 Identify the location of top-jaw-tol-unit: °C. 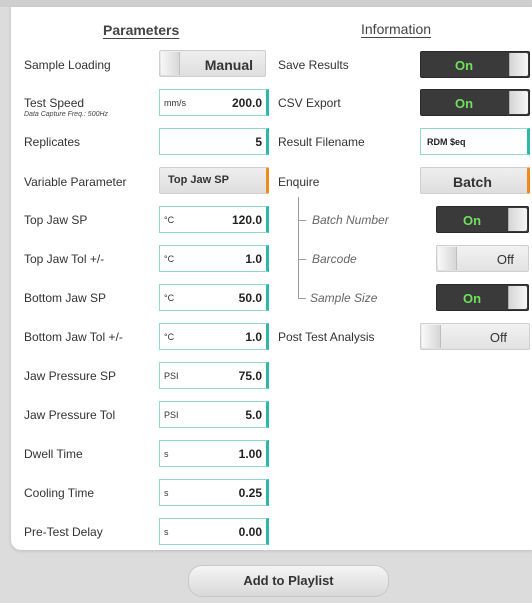
(169, 259).